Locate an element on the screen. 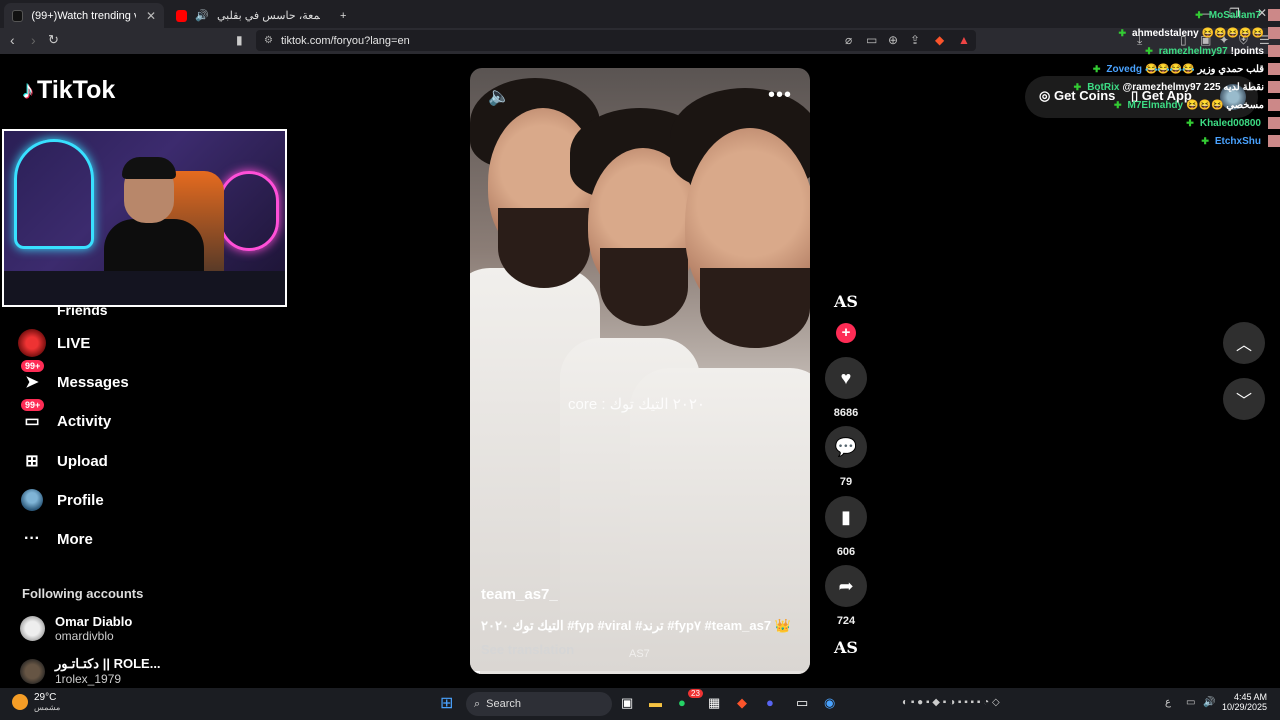 The image size is (1280, 720). account-name: Omar Diablo is located at coordinates (94, 621).